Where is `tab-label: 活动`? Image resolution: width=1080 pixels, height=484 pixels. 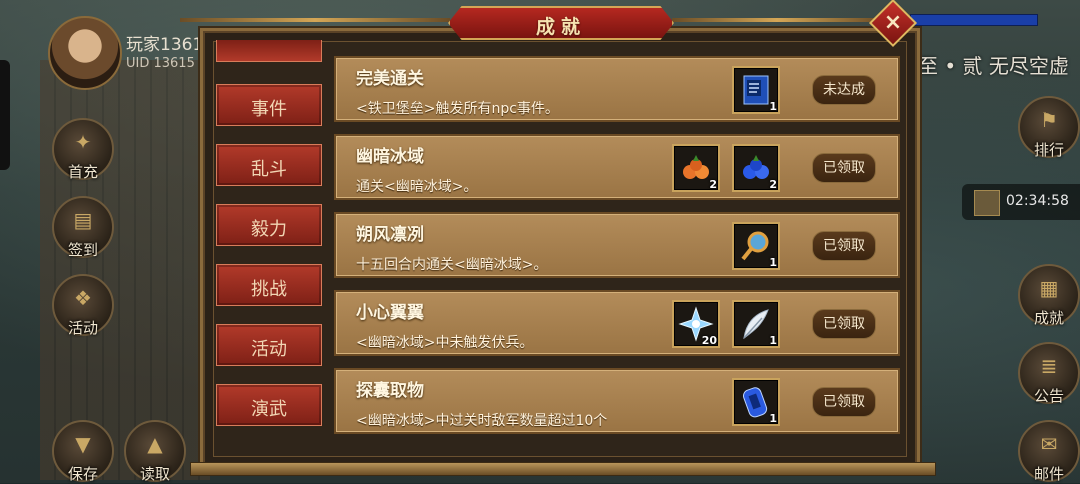
tab-label: 活动 is located at coordinates (269, 349).